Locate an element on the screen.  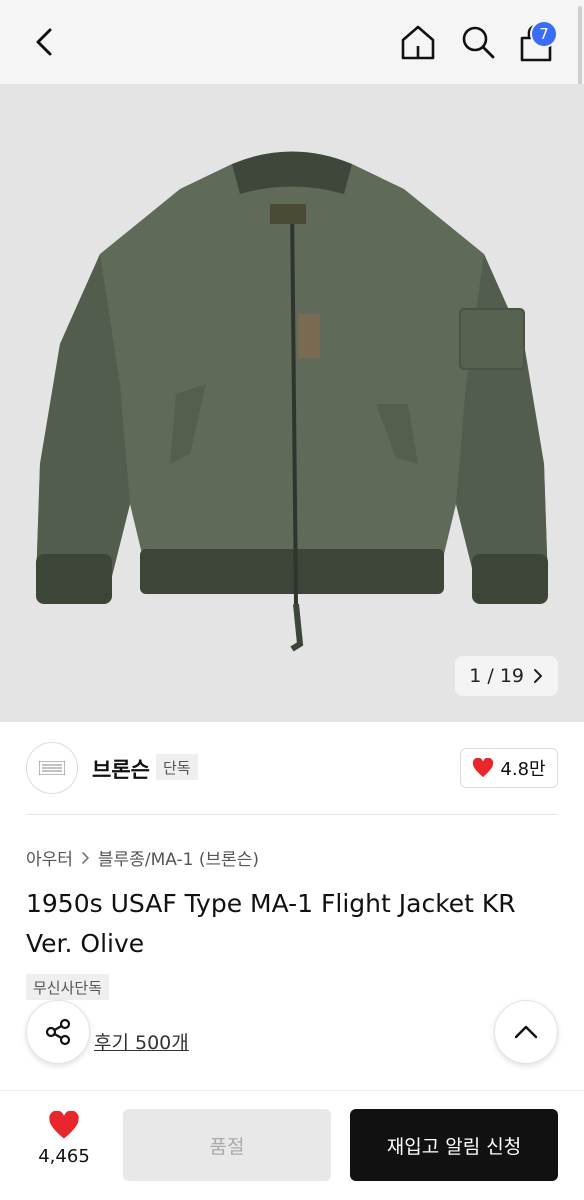
scroll-to-top-button is located at coordinates (526, 1032).